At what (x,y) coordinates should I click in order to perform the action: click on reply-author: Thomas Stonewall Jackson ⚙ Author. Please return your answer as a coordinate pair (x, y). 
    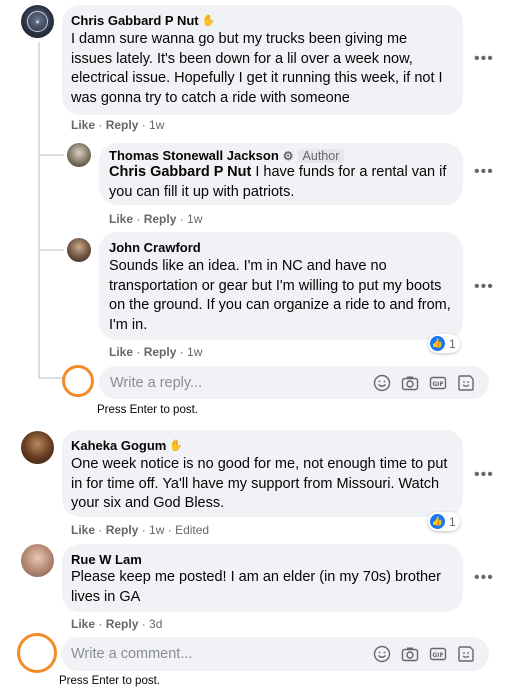
    Looking at the image, I should click on (227, 155).